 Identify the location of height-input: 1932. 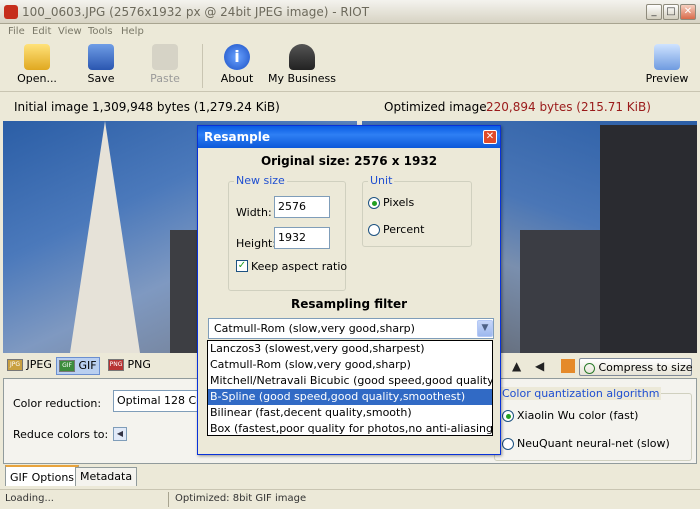
(302, 238).